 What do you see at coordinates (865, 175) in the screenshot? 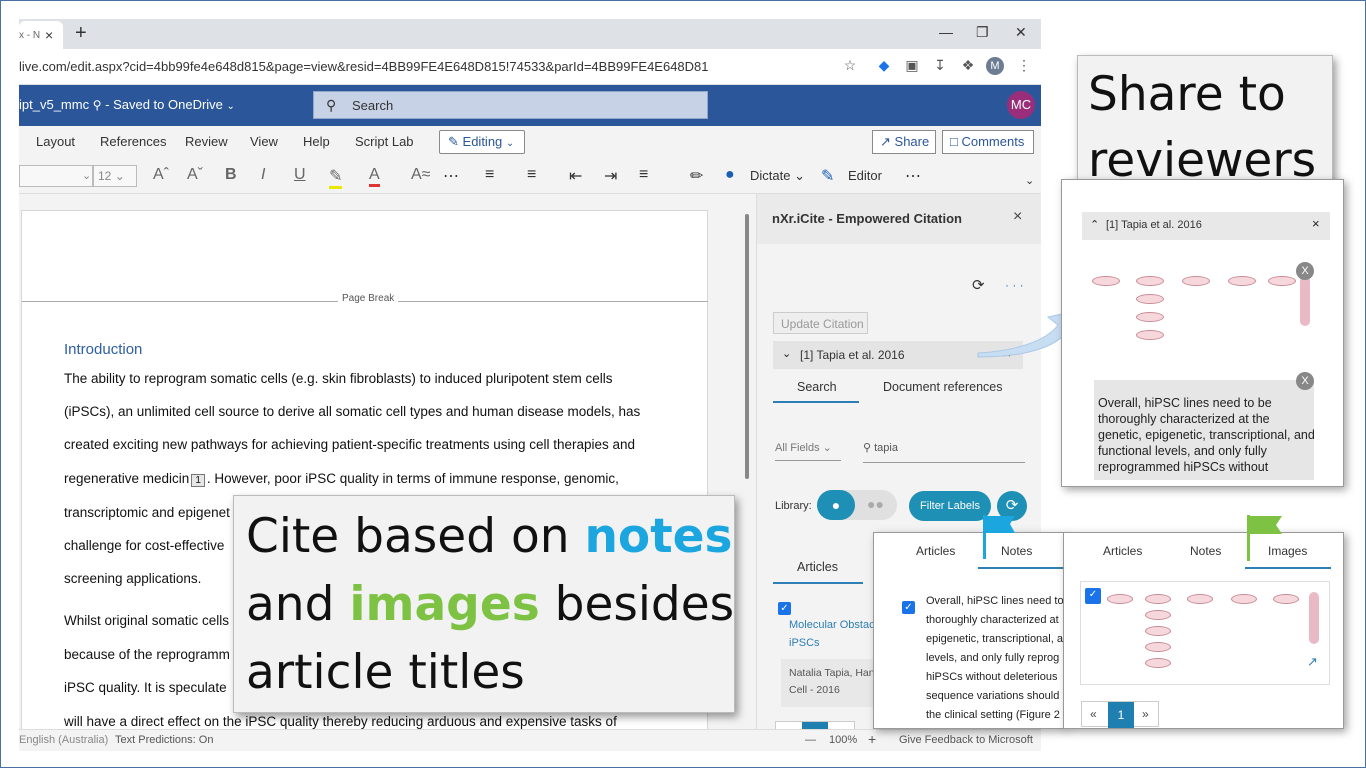
I see `editor-button: Editor` at bounding box center [865, 175].